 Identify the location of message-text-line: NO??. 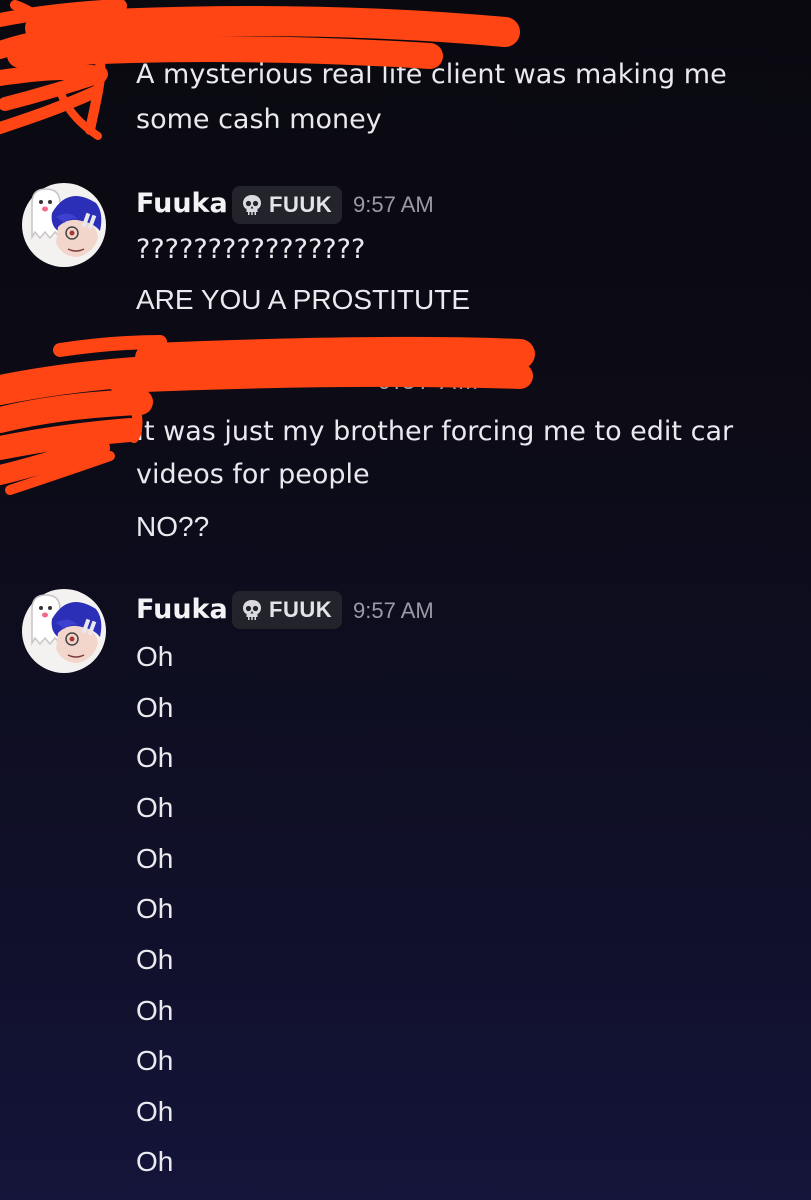
(173, 526).